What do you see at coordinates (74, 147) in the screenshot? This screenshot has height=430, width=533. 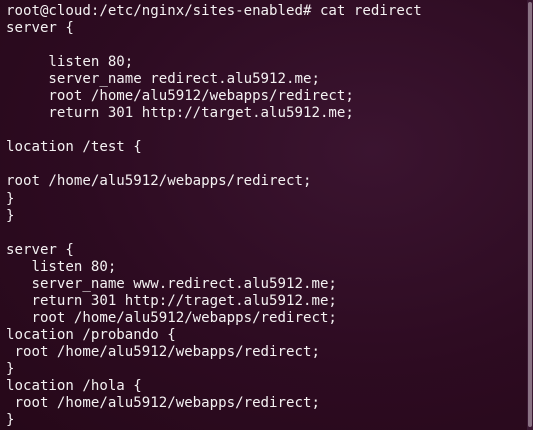 I see `terminal-line: location /test {` at bounding box center [74, 147].